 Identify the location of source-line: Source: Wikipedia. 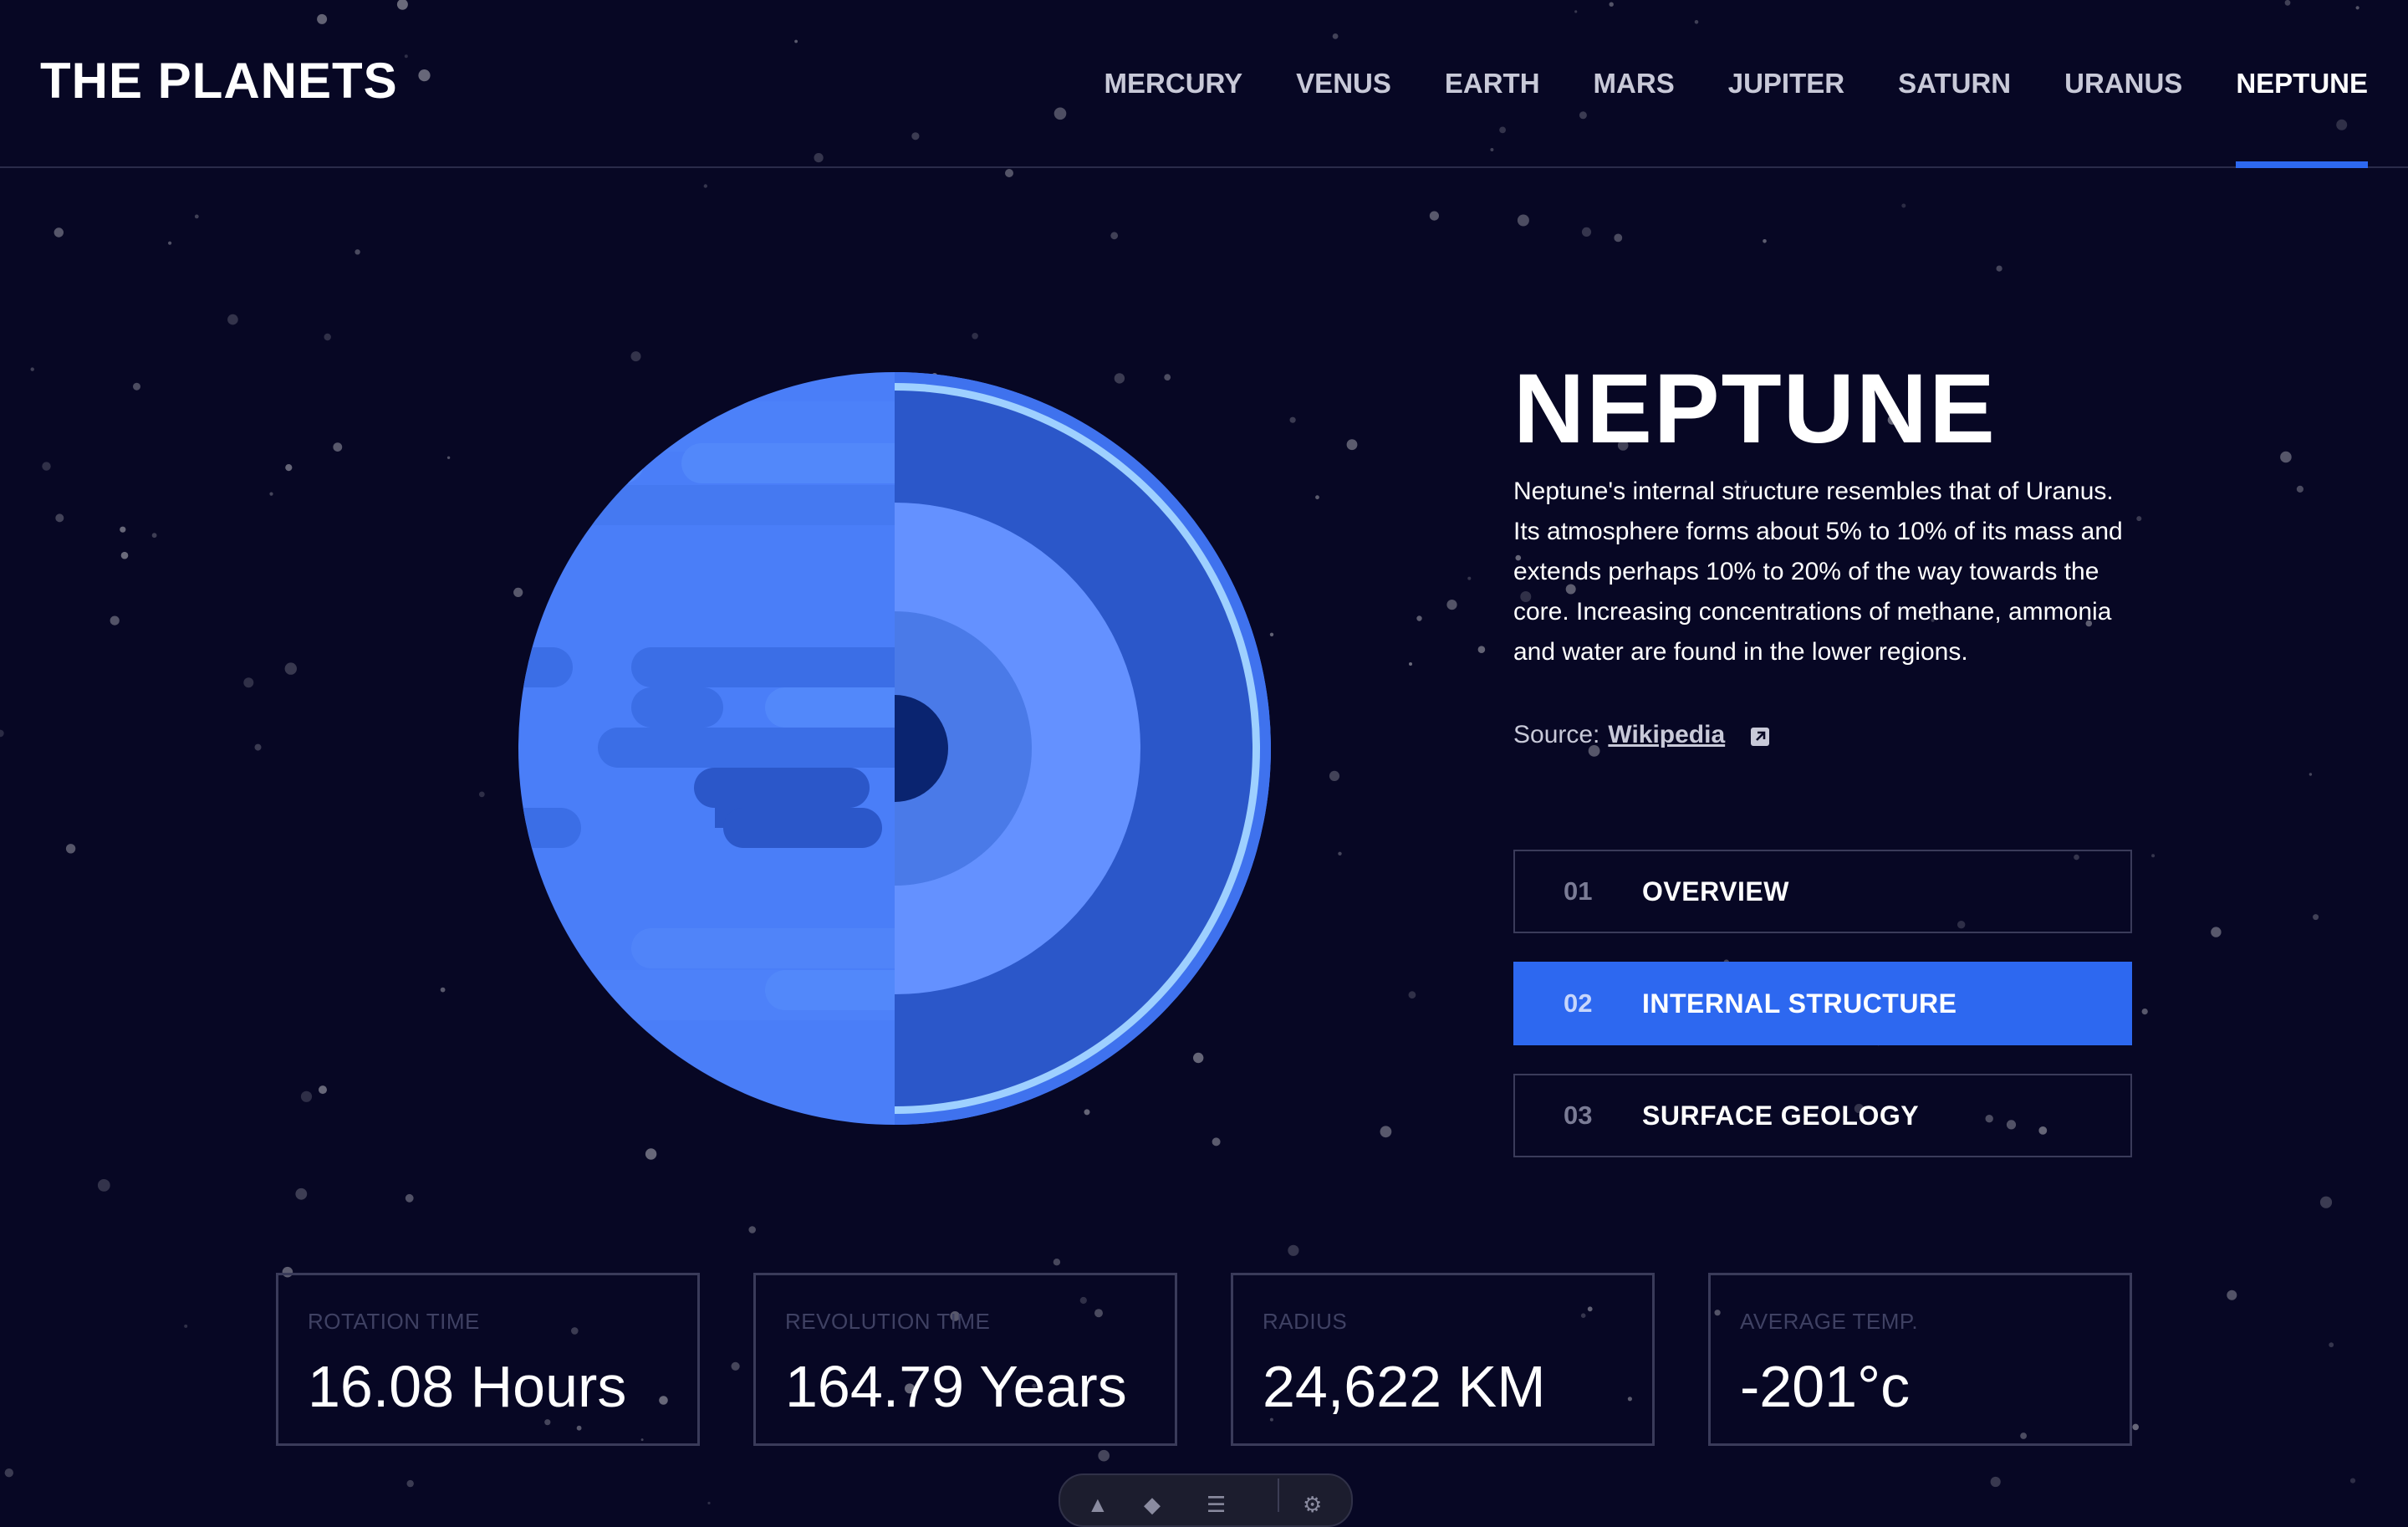
(1822, 735).